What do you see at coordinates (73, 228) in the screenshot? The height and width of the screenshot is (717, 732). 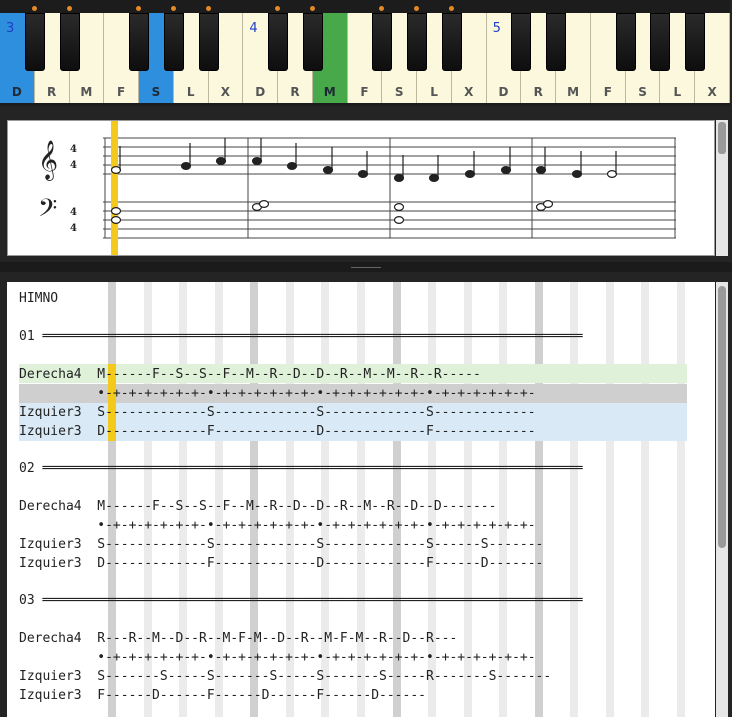 I see `bass-time-bottom: 4` at bounding box center [73, 228].